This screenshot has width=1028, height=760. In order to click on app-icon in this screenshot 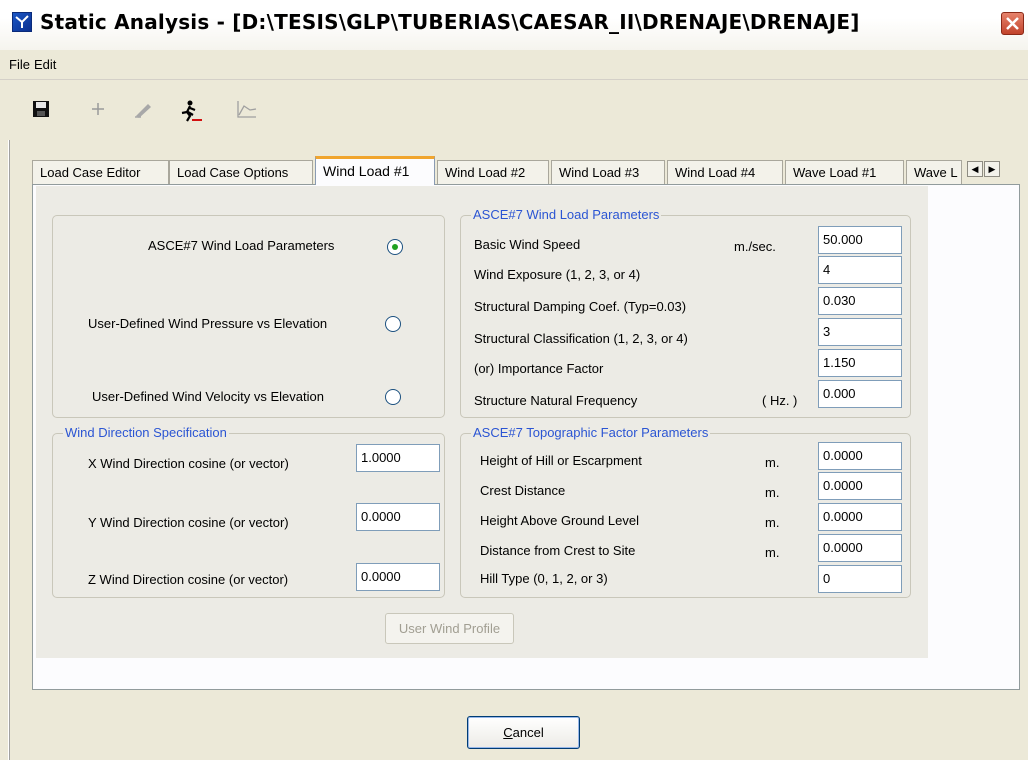, I will do `click(22, 22)`.